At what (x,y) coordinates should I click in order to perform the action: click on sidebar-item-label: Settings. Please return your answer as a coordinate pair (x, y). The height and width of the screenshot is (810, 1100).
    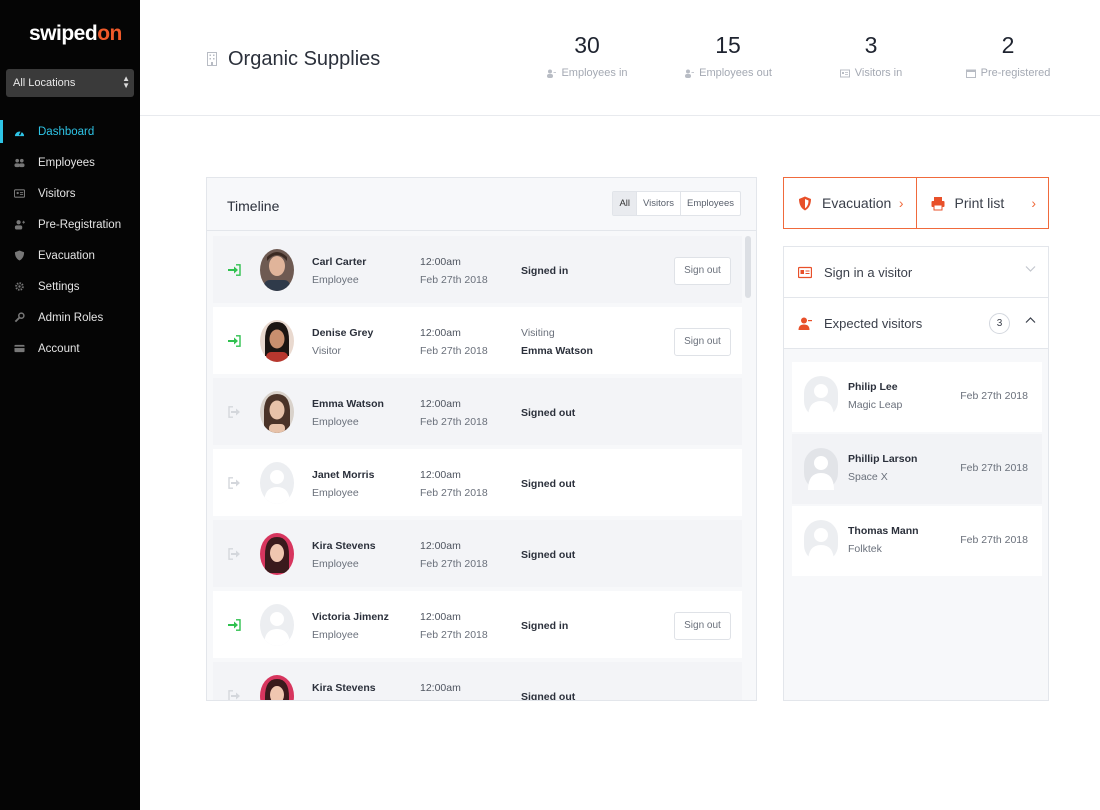
    Looking at the image, I should click on (59, 286).